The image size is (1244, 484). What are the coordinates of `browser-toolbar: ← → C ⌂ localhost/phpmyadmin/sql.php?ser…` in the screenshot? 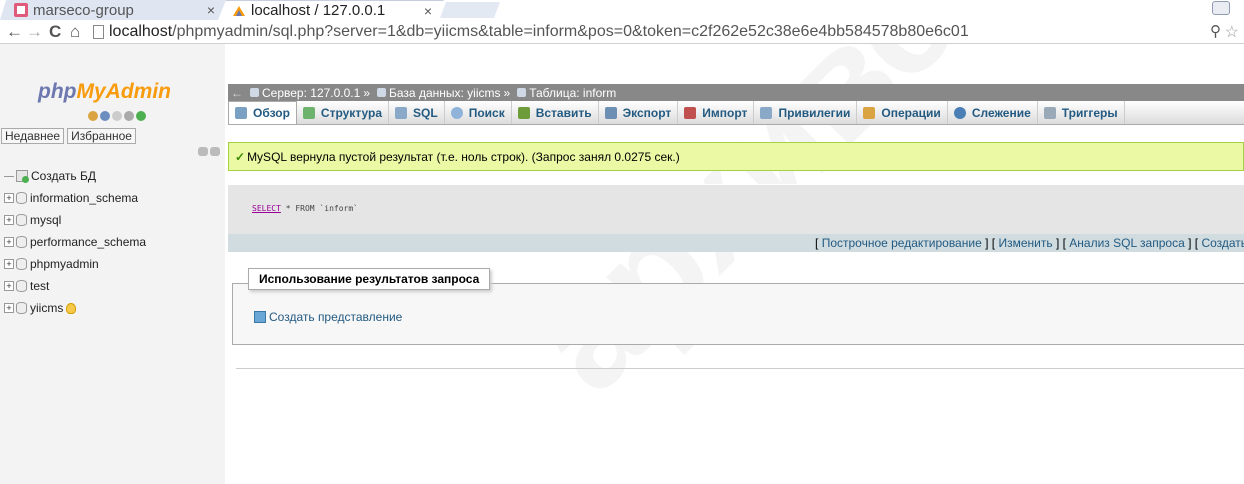 It's located at (622, 32).